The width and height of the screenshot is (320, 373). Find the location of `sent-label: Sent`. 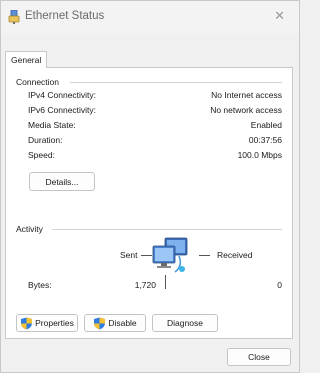

sent-label: Sent is located at coordinates (129, 255).